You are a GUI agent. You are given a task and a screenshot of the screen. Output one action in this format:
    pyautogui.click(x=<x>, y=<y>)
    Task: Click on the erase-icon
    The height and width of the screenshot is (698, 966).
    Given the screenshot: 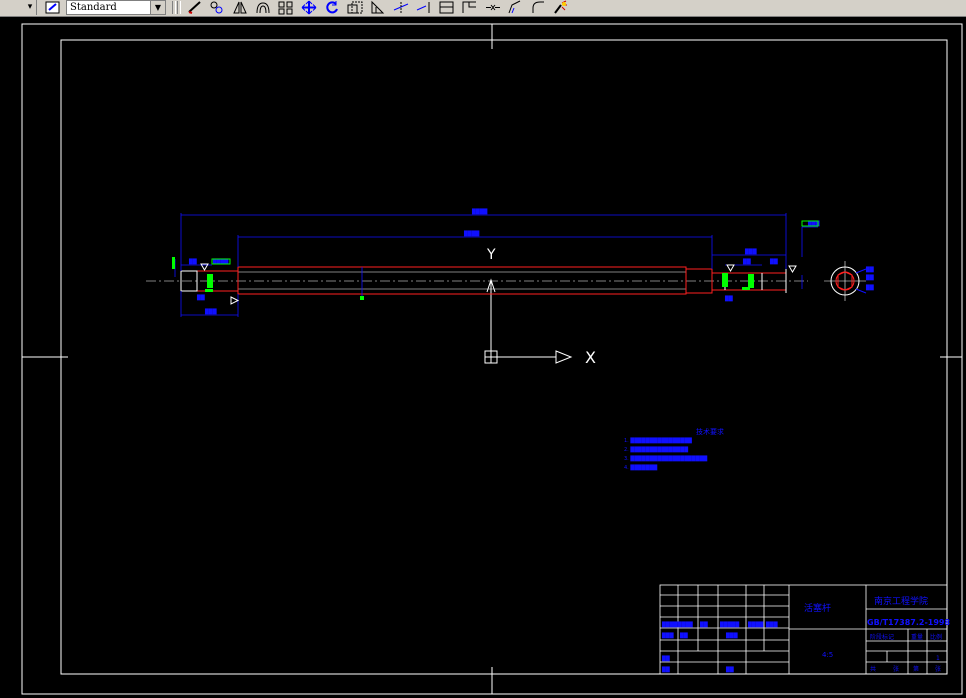 What is the action you would take?
    pyautogui.click(x=195, y=7)
    